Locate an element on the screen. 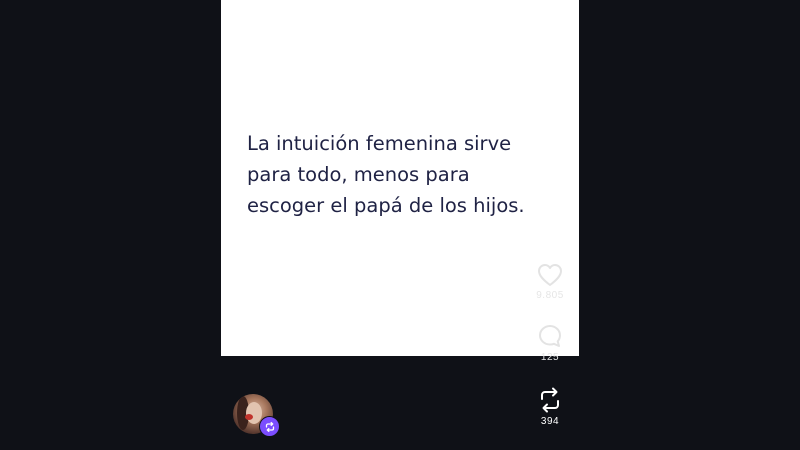  like-button: 9.805 is located at coordinates (550, 281).